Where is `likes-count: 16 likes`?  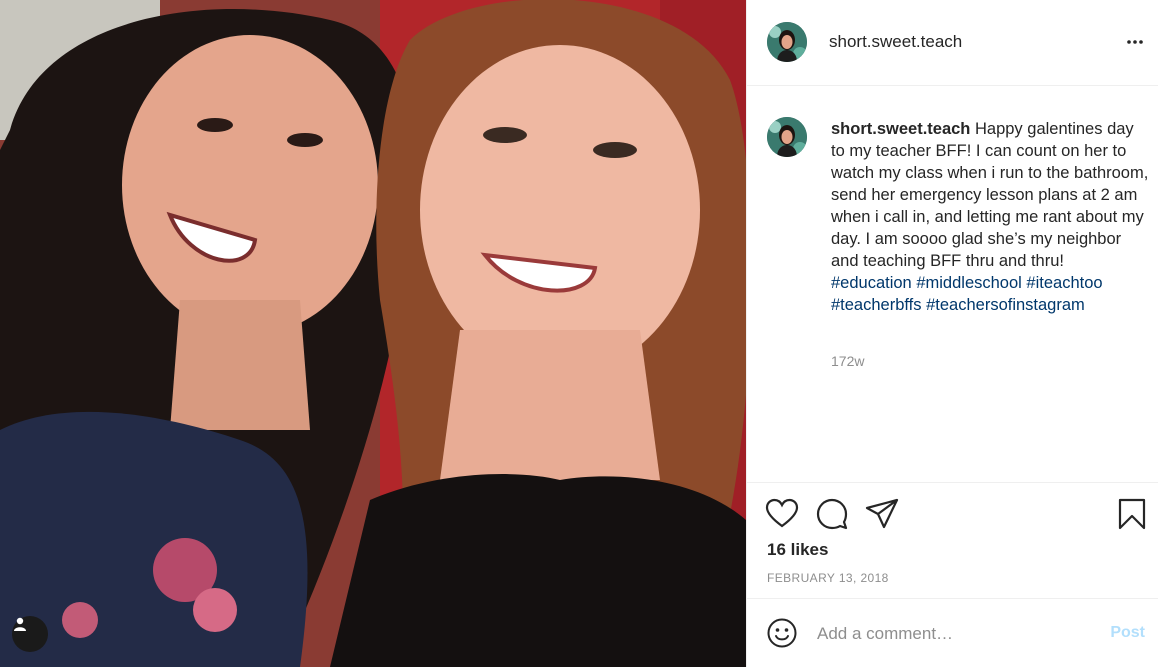 likes-count: 16 likes is located at coordinates (797, 550).